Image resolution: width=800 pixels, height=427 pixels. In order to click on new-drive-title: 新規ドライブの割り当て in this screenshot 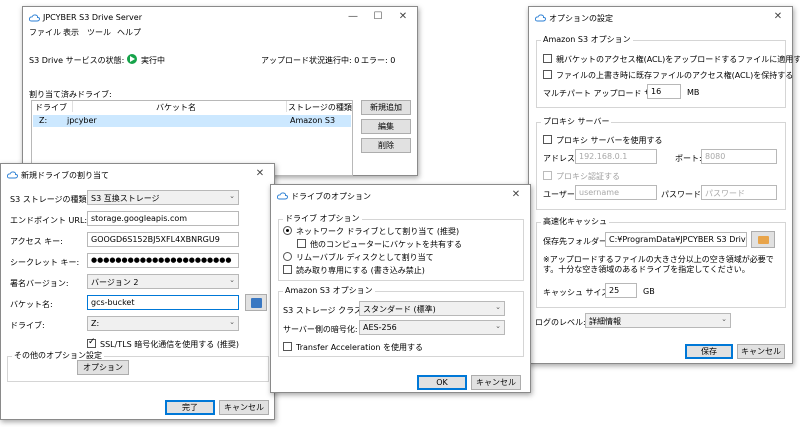, I will do `click(65, 175)`.